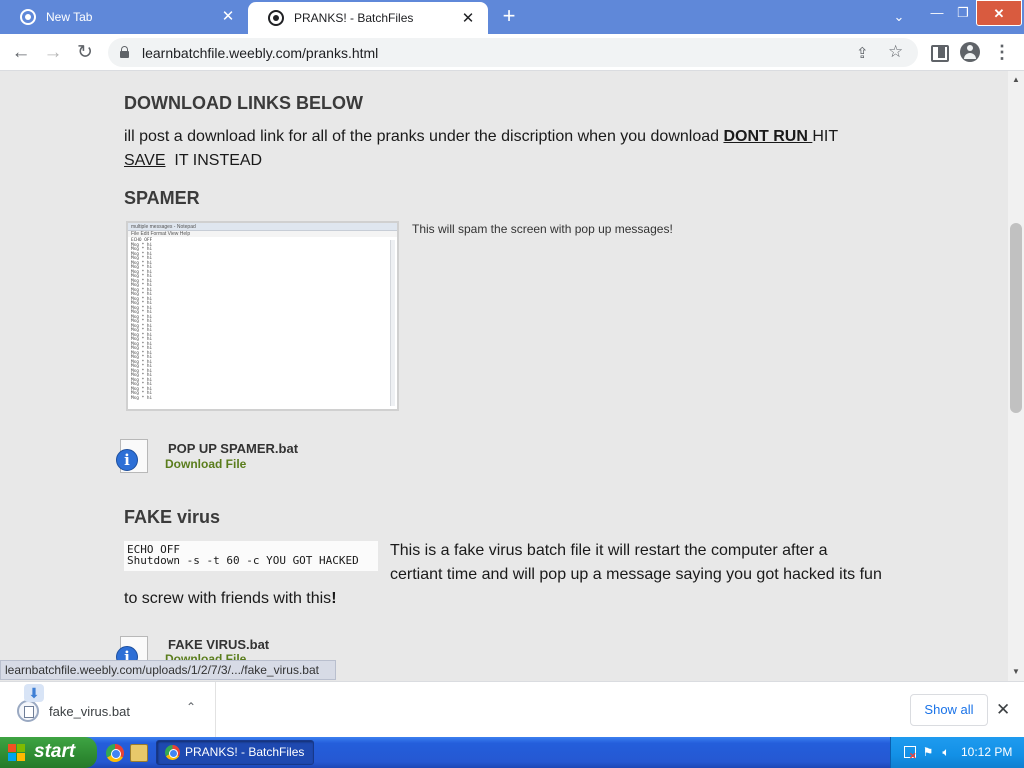 This screenshot has height=768, width=1024. What do you see at coordinates (512, 709) in the screenshot?
I see `download-shelf: ⬇ fake_virus.bat ⌃ Show all ✕` at bounding box center [512, 709].